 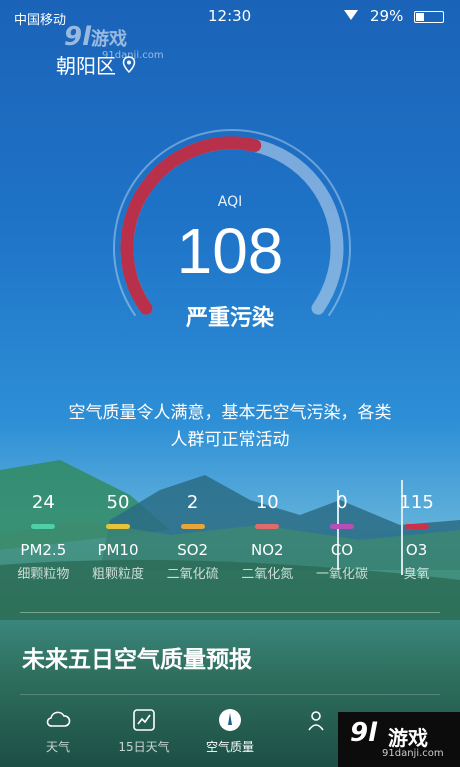 What do you see at coordinates (230, 251) in the screenshot?
I see `aqi-value: 108` at bounding box center [230, 251].